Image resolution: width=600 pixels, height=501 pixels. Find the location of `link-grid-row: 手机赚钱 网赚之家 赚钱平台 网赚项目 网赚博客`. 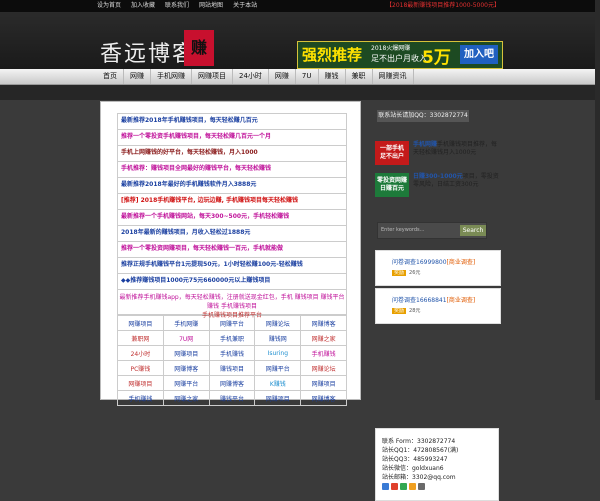

link-grid-row: 手机赚钱 网赚之家 赚钱平台 网赚项目 网赚博客 is located at coordinates (232, 398).